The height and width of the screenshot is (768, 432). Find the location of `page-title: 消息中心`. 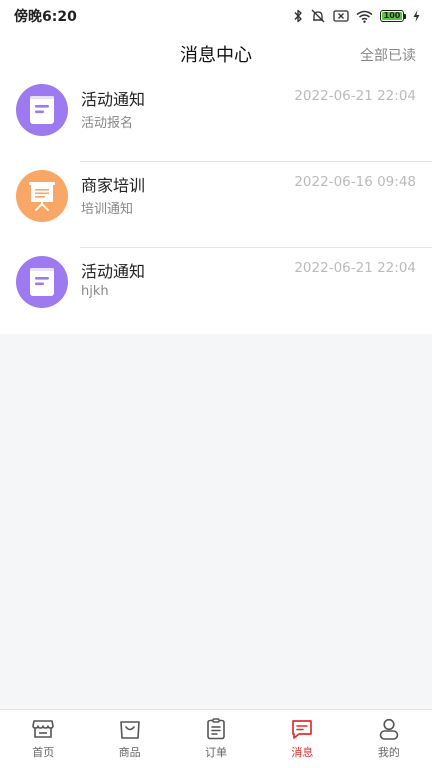

page-title: 消息中心 is located at coordinates (216, 55).